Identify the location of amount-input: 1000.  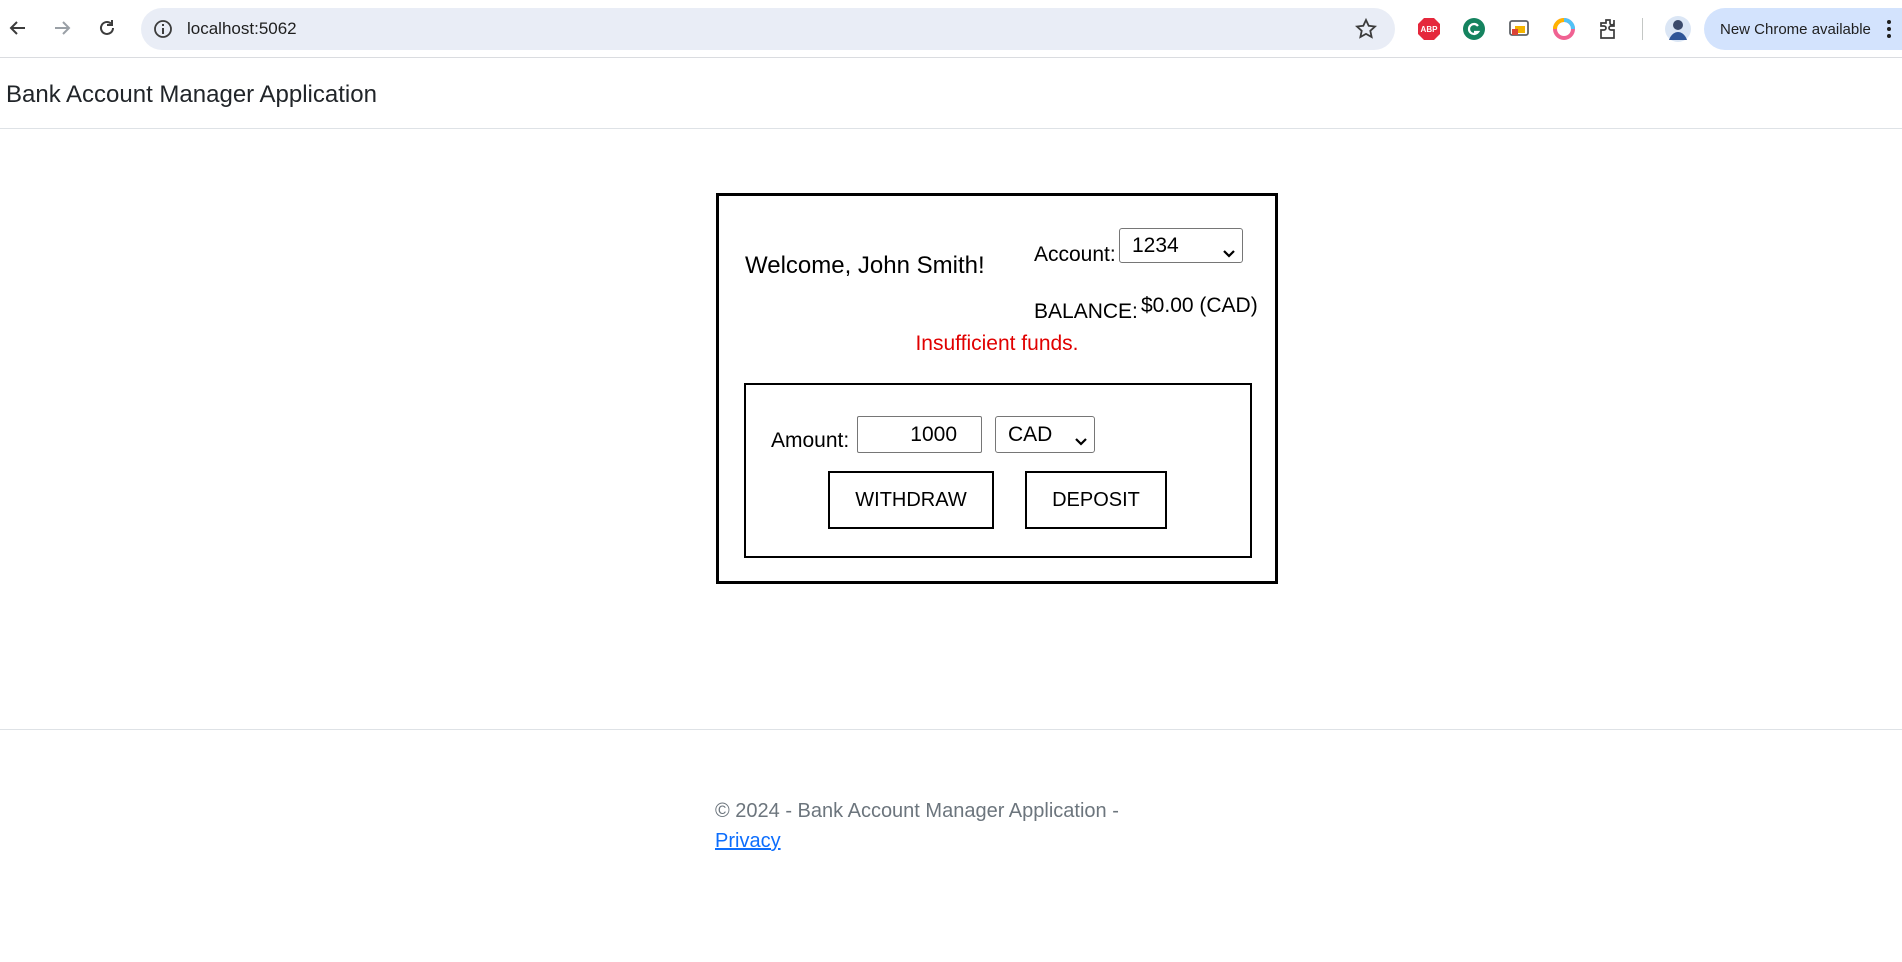
(919, 434).